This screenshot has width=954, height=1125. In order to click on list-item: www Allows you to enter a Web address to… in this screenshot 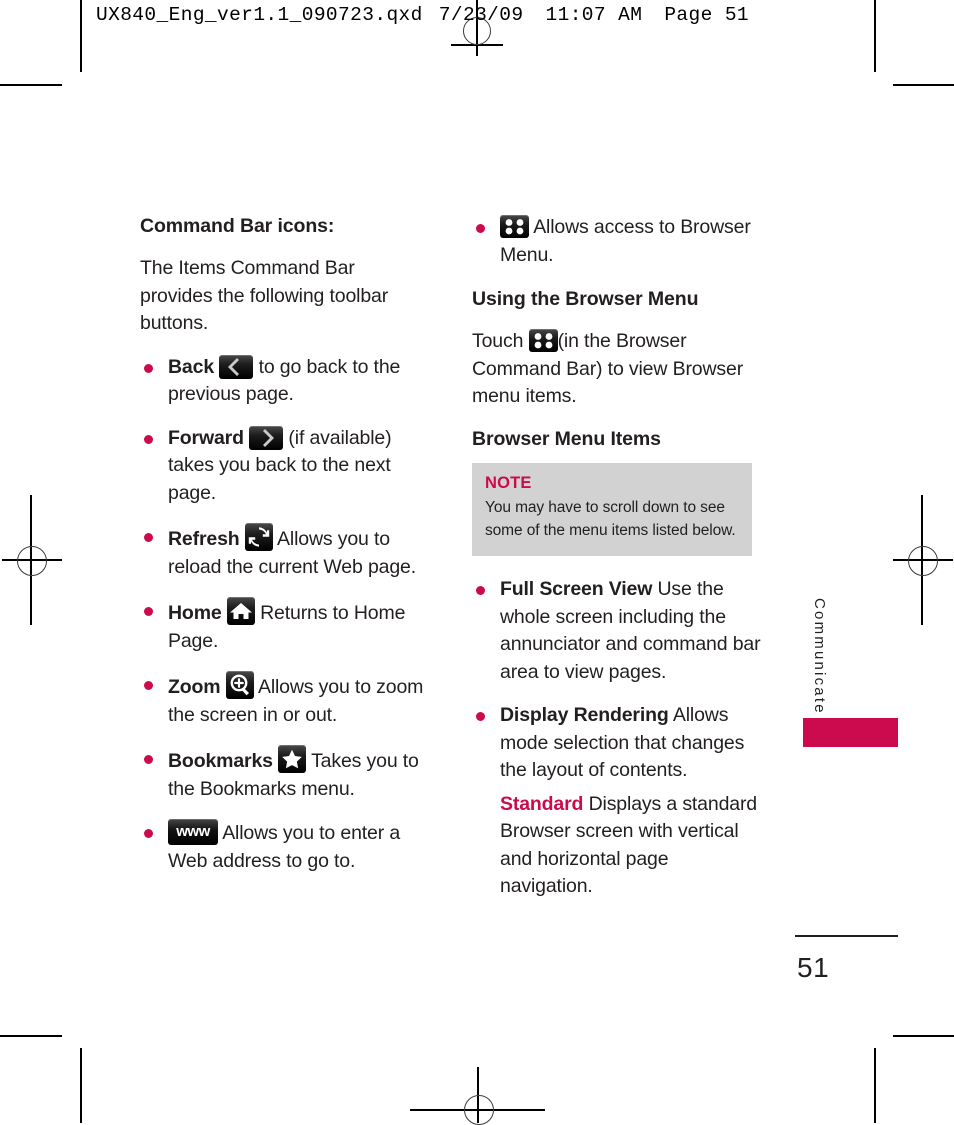, I will do `click(286, 847)`.